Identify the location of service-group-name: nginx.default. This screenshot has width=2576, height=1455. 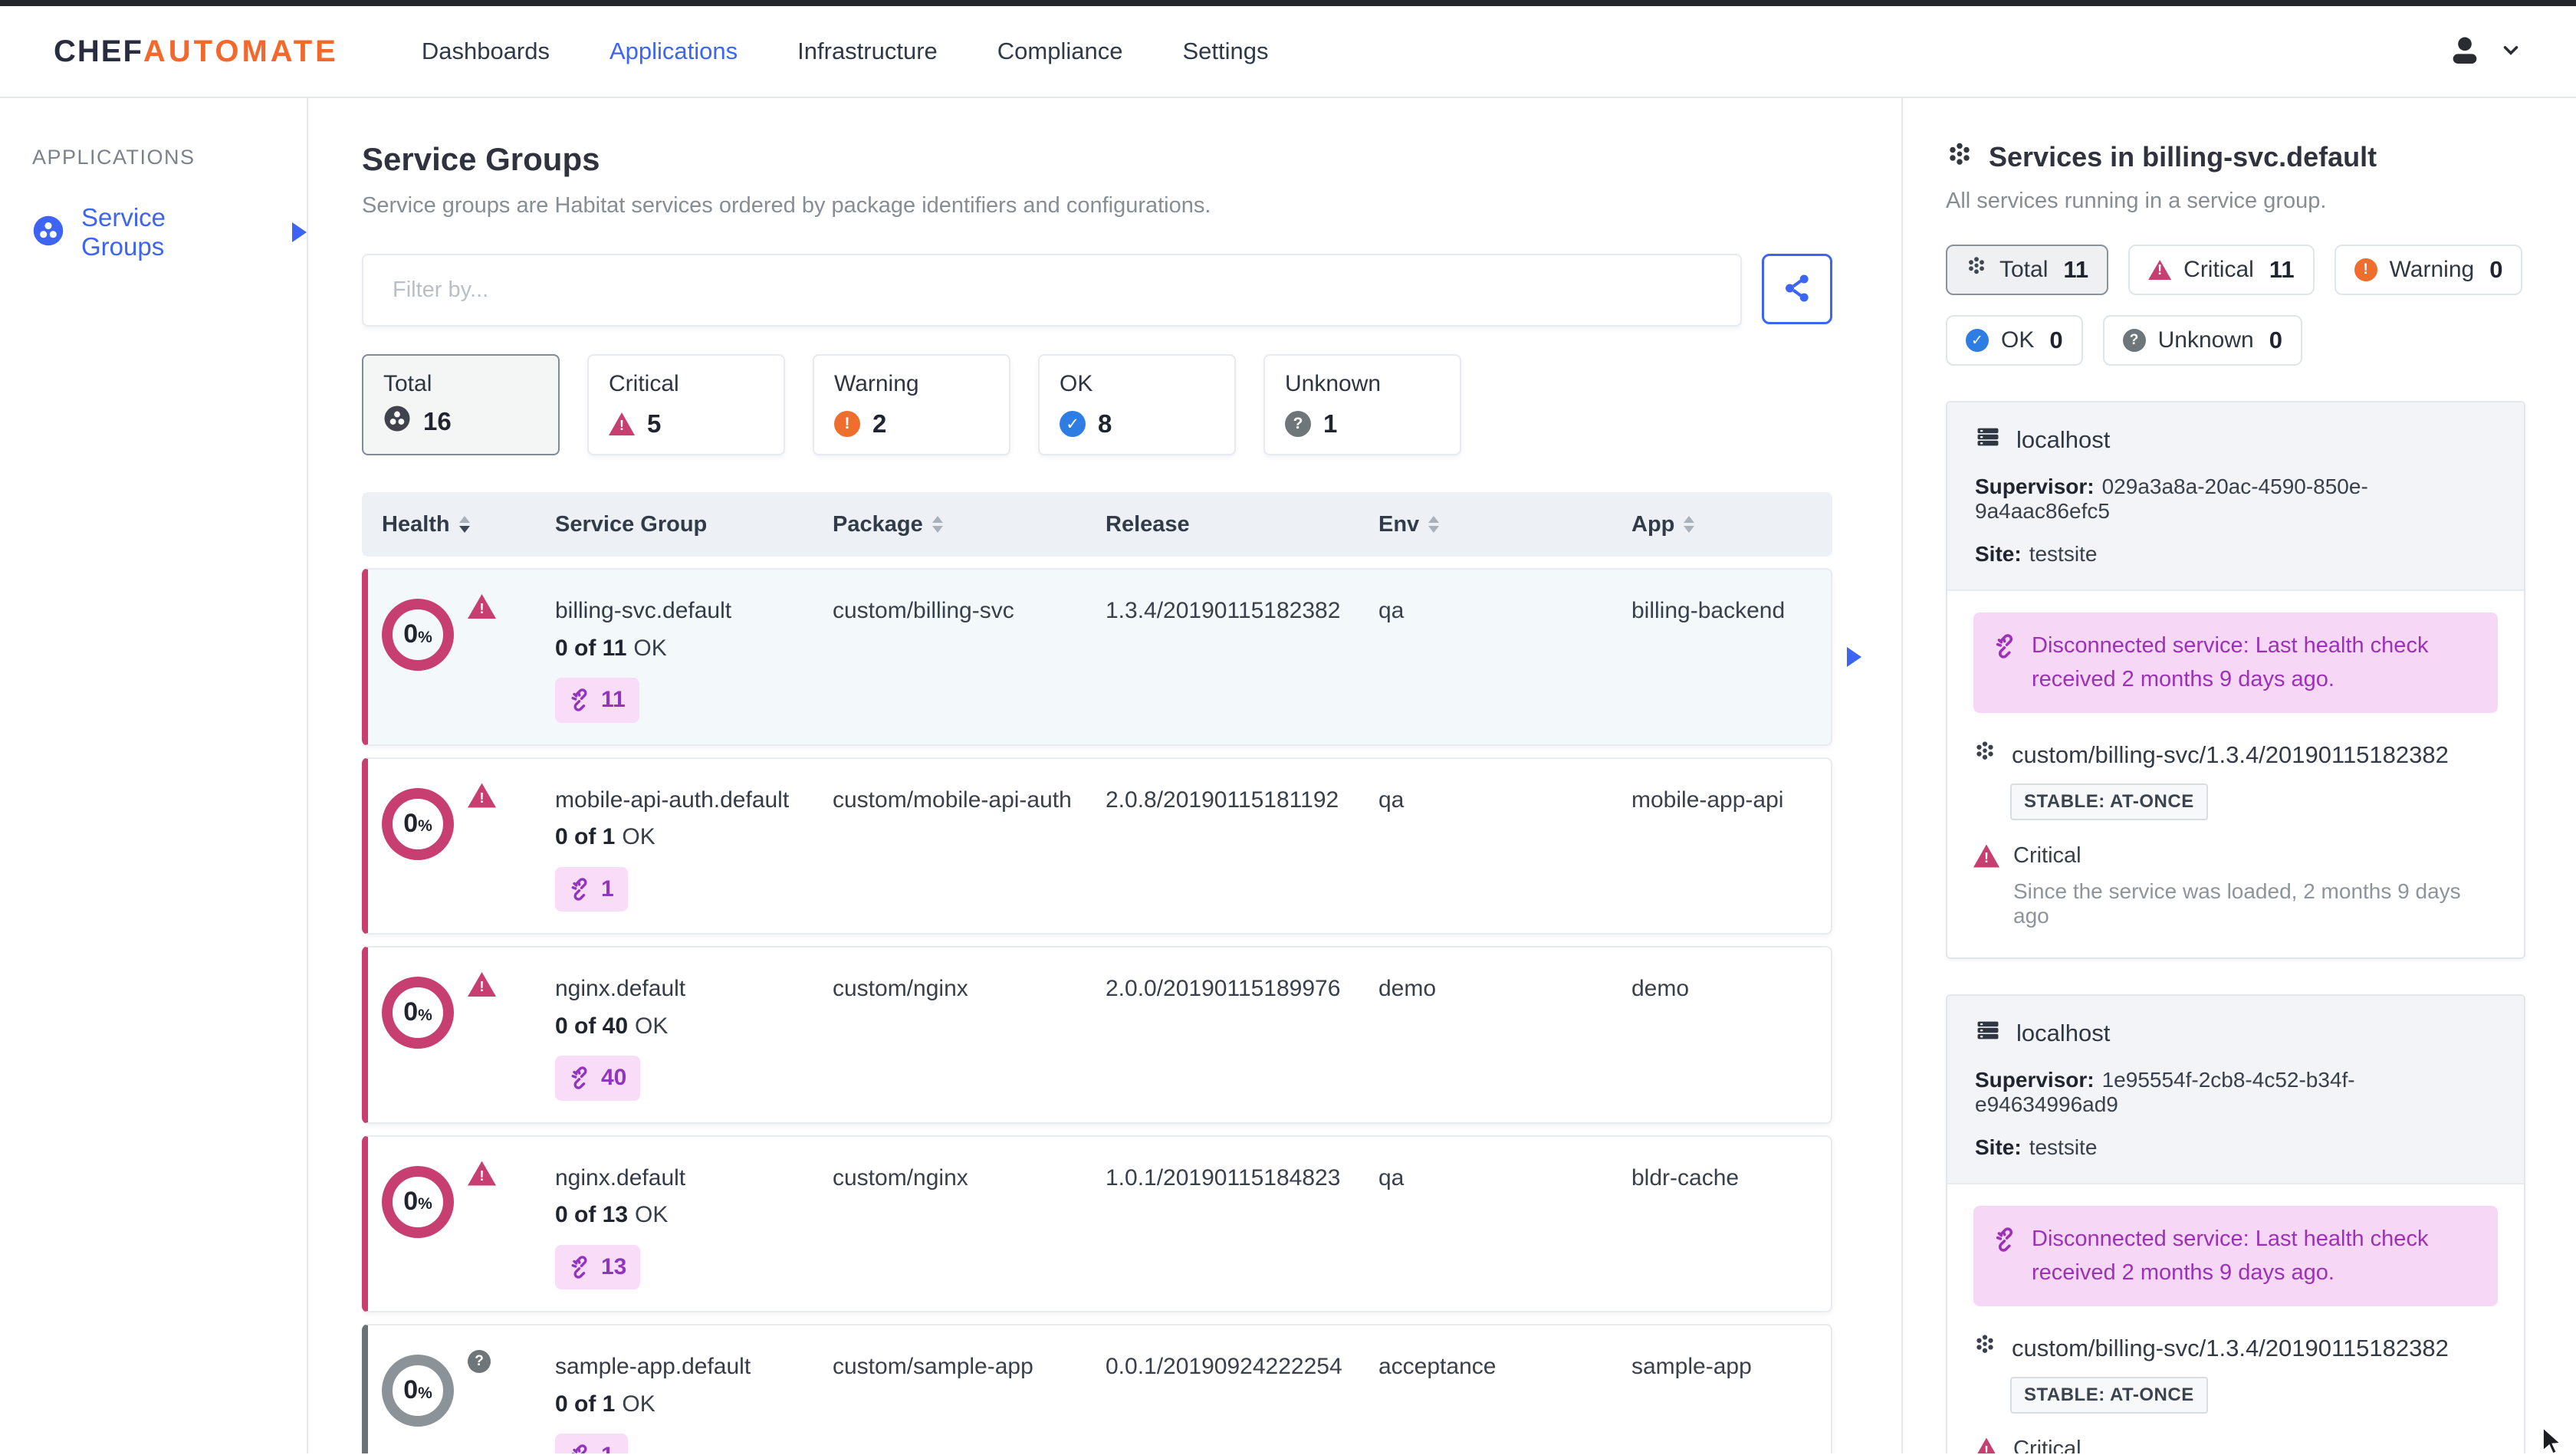
(620, 988).